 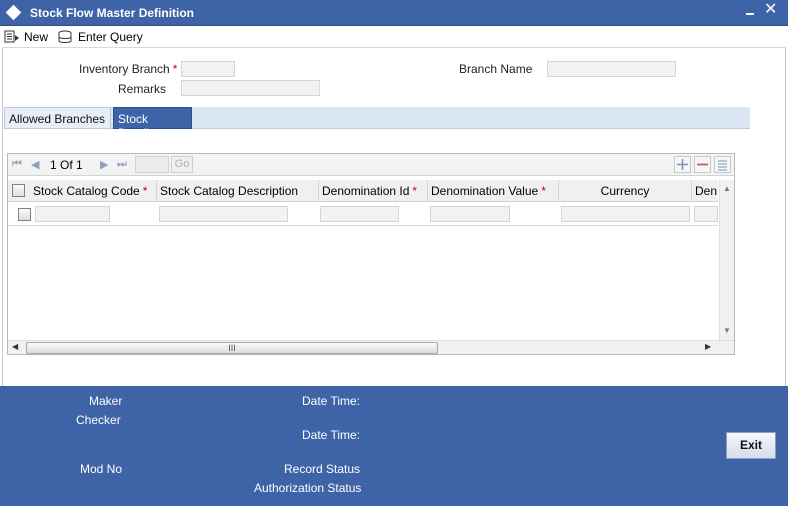 What do you see at coordinates (57, 118) in the screenshot?
I see `tab-allowed-branches: Allowed Branches` at bounding box center [57, 118].